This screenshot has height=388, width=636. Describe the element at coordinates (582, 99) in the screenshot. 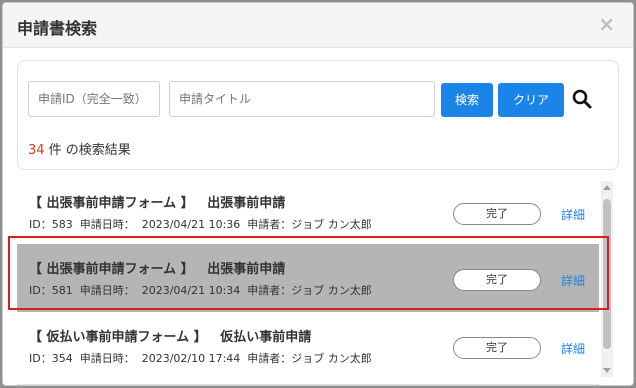

I see `search-icon` at that location.